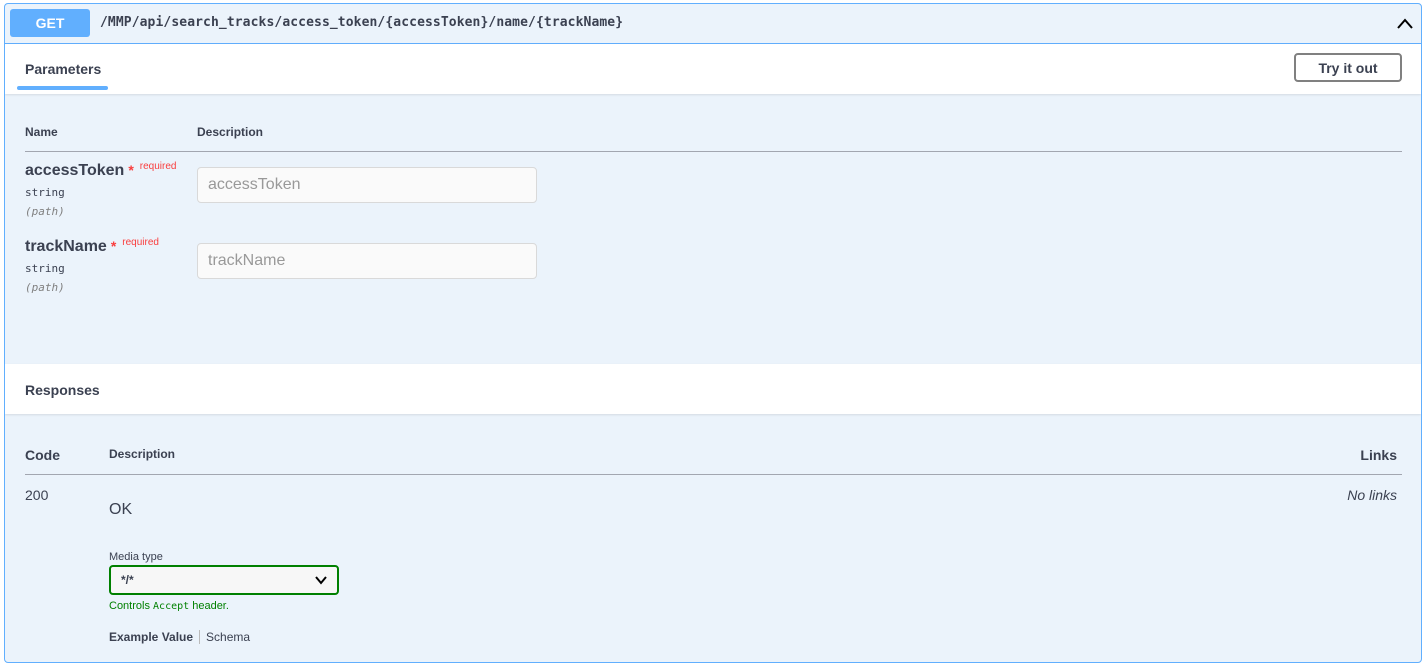 This screenshot has height=663, width=1428. I want to click on tab-example-value: Example Value, so click(151, 637).